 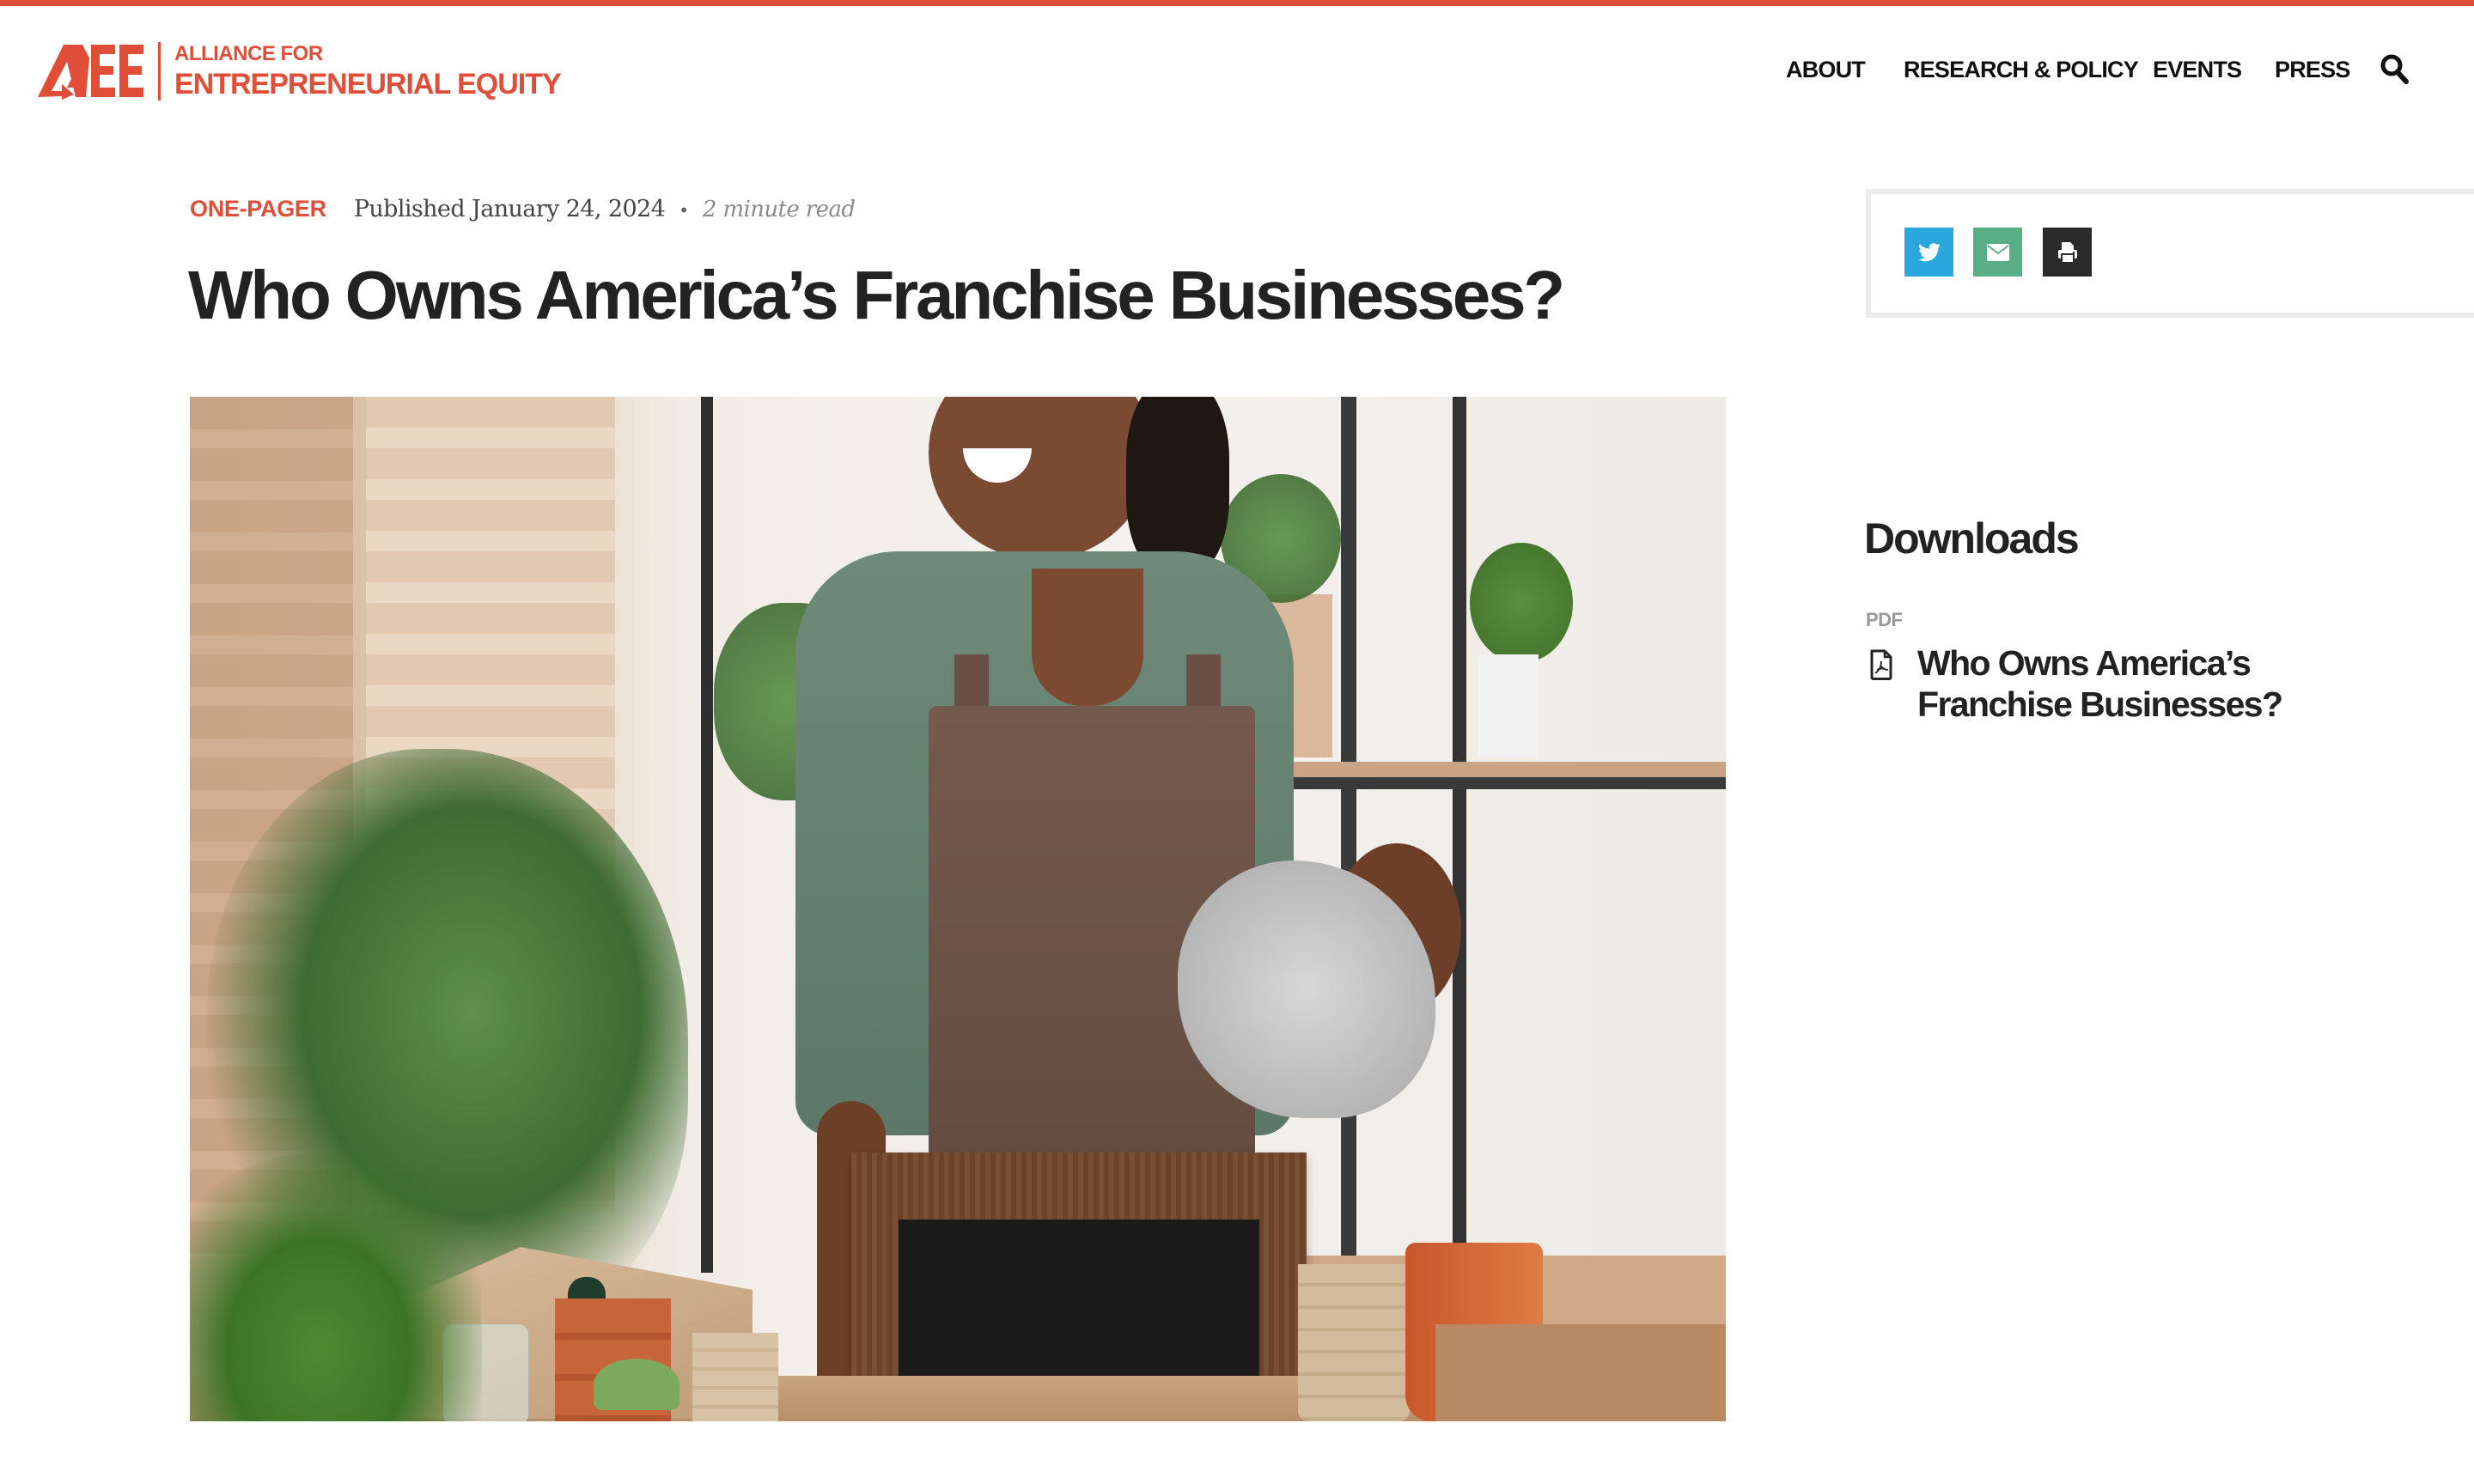 What do you see at coordinates (1884, 619) in the screenshot?
I see `file-type-label: PDF` at bounding box center [1884, 619].